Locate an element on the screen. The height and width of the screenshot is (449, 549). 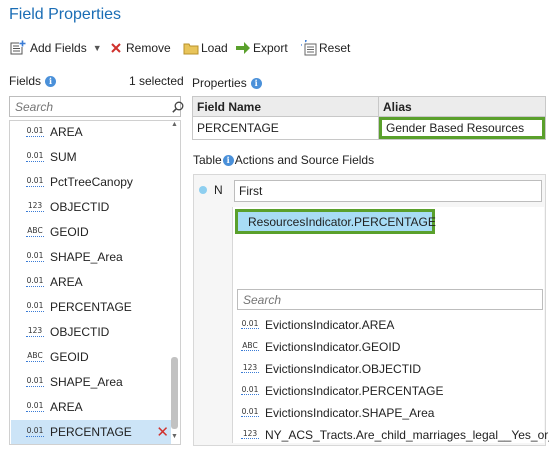
window-title: Field Properties is located at coordinates (65, 14).